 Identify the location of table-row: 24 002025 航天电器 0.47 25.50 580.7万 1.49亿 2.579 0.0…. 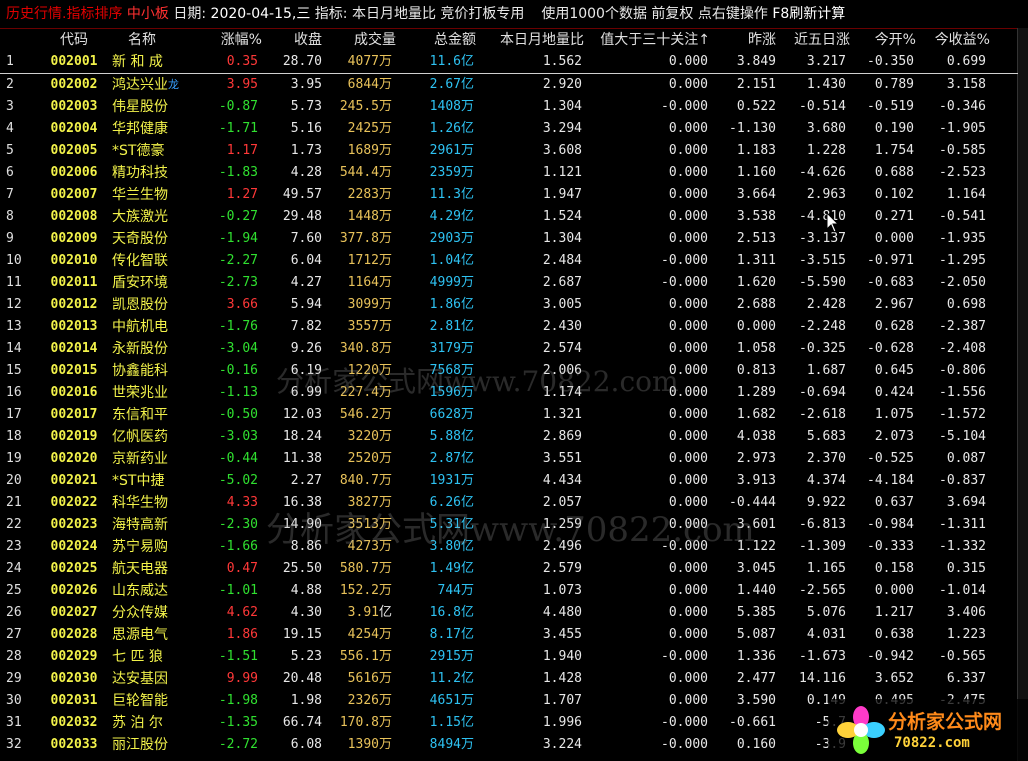
(509, 569).